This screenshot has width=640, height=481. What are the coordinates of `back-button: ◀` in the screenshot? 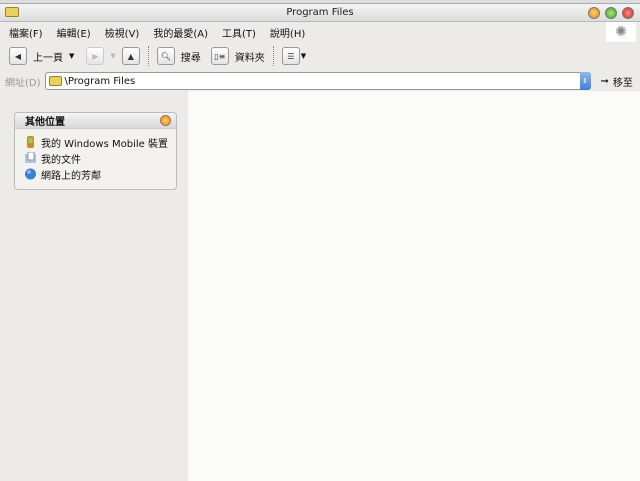 It's located at (18, 56).